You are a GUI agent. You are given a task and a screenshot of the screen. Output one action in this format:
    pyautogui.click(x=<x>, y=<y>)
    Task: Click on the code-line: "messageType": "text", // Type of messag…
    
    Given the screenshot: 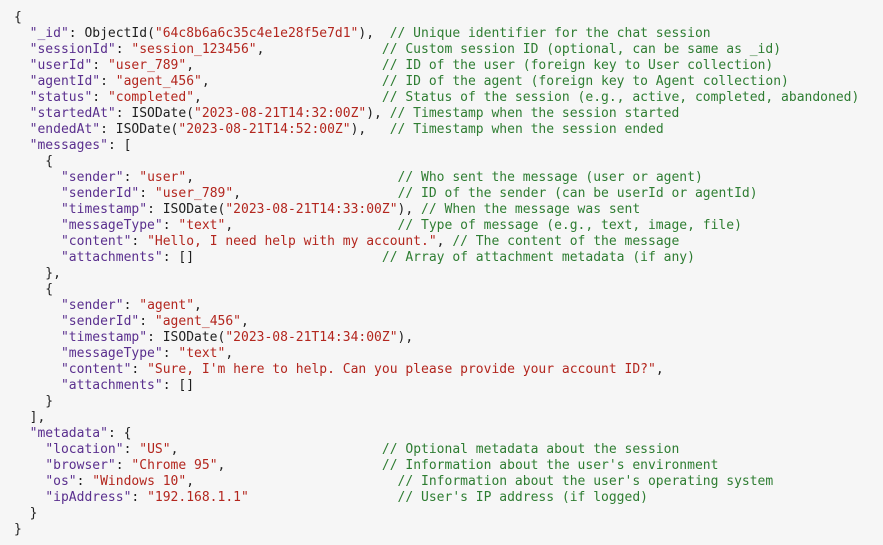 What is the action you would take?
    pyautogui.click(x=436, y=226)
    